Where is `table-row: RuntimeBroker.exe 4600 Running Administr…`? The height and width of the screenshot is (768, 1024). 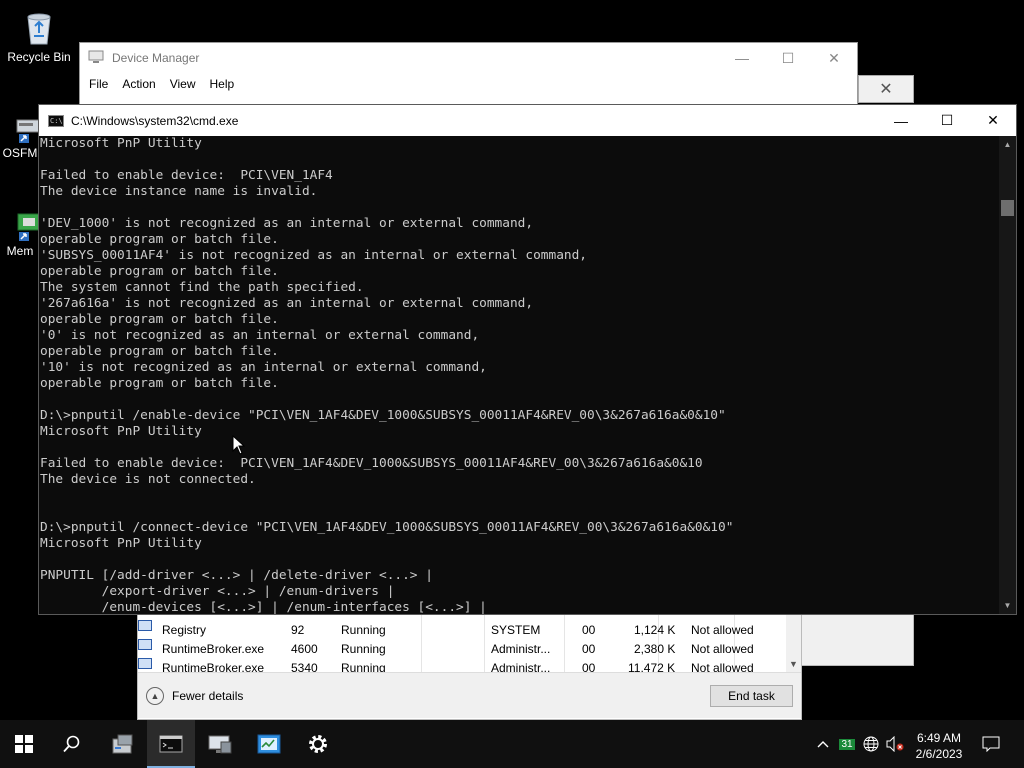
table-row: RuntimeBroker.exe 4600 Running Administr… is located at coordinates (463, 648).